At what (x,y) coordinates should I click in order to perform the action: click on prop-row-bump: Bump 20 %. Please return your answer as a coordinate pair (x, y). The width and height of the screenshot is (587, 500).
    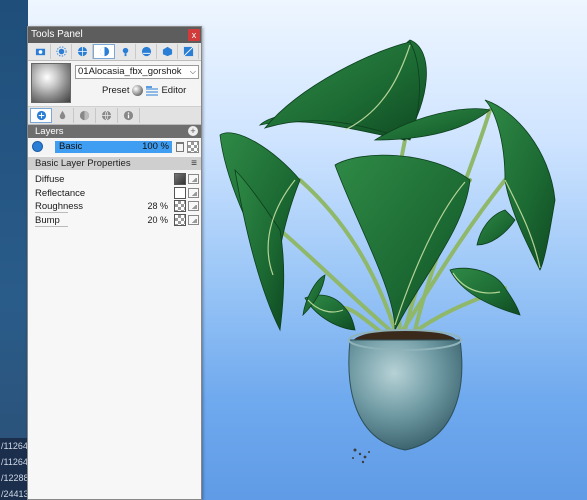
    Looking at the image, I should click on (114, 220).